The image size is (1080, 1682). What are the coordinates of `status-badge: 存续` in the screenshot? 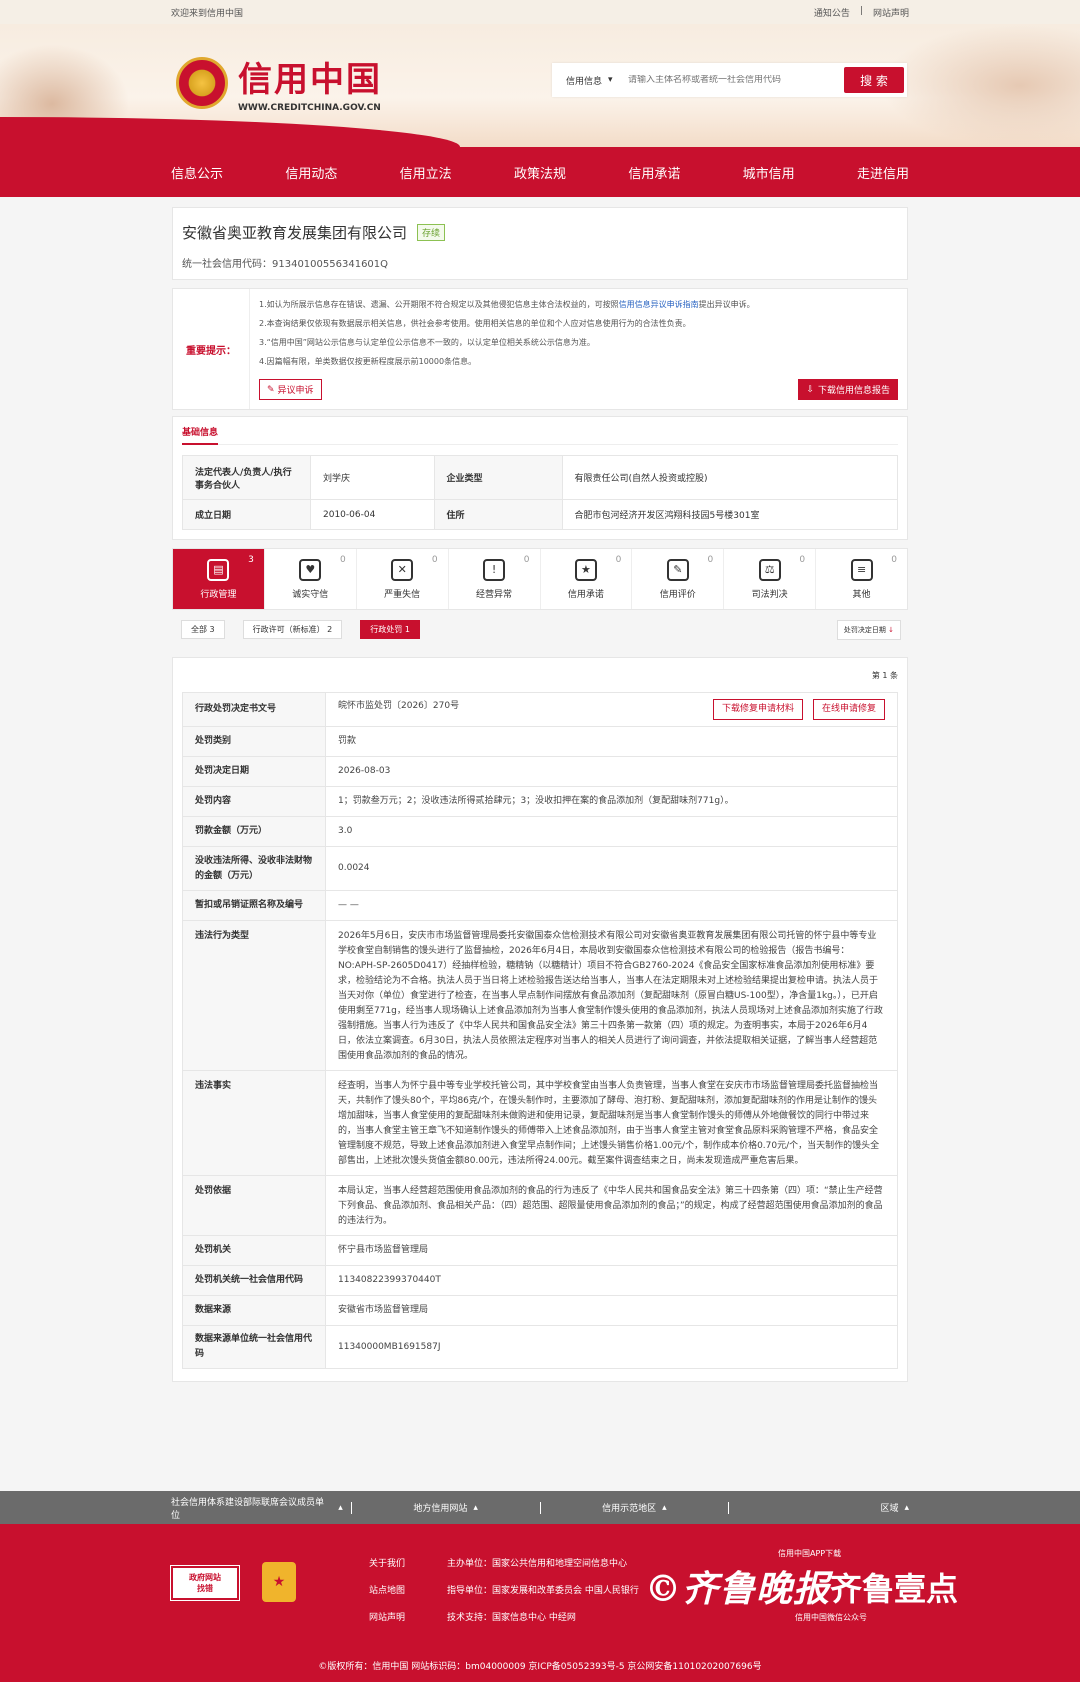 It's located at (431, 232).